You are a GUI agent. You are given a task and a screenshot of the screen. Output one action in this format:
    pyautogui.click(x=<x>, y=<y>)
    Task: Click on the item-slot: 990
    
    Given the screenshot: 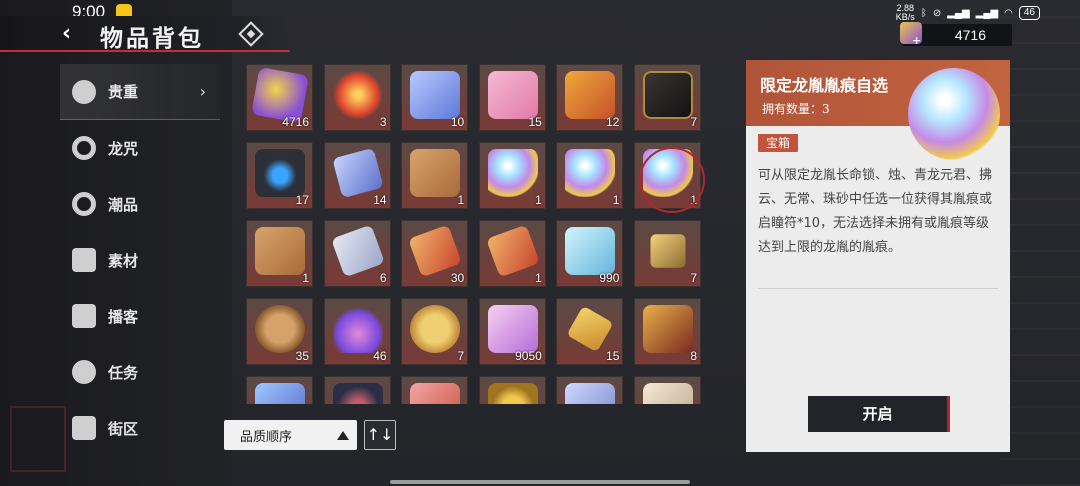 What is the action you would take?
    pyautogui.click(x=590, y=253)
    